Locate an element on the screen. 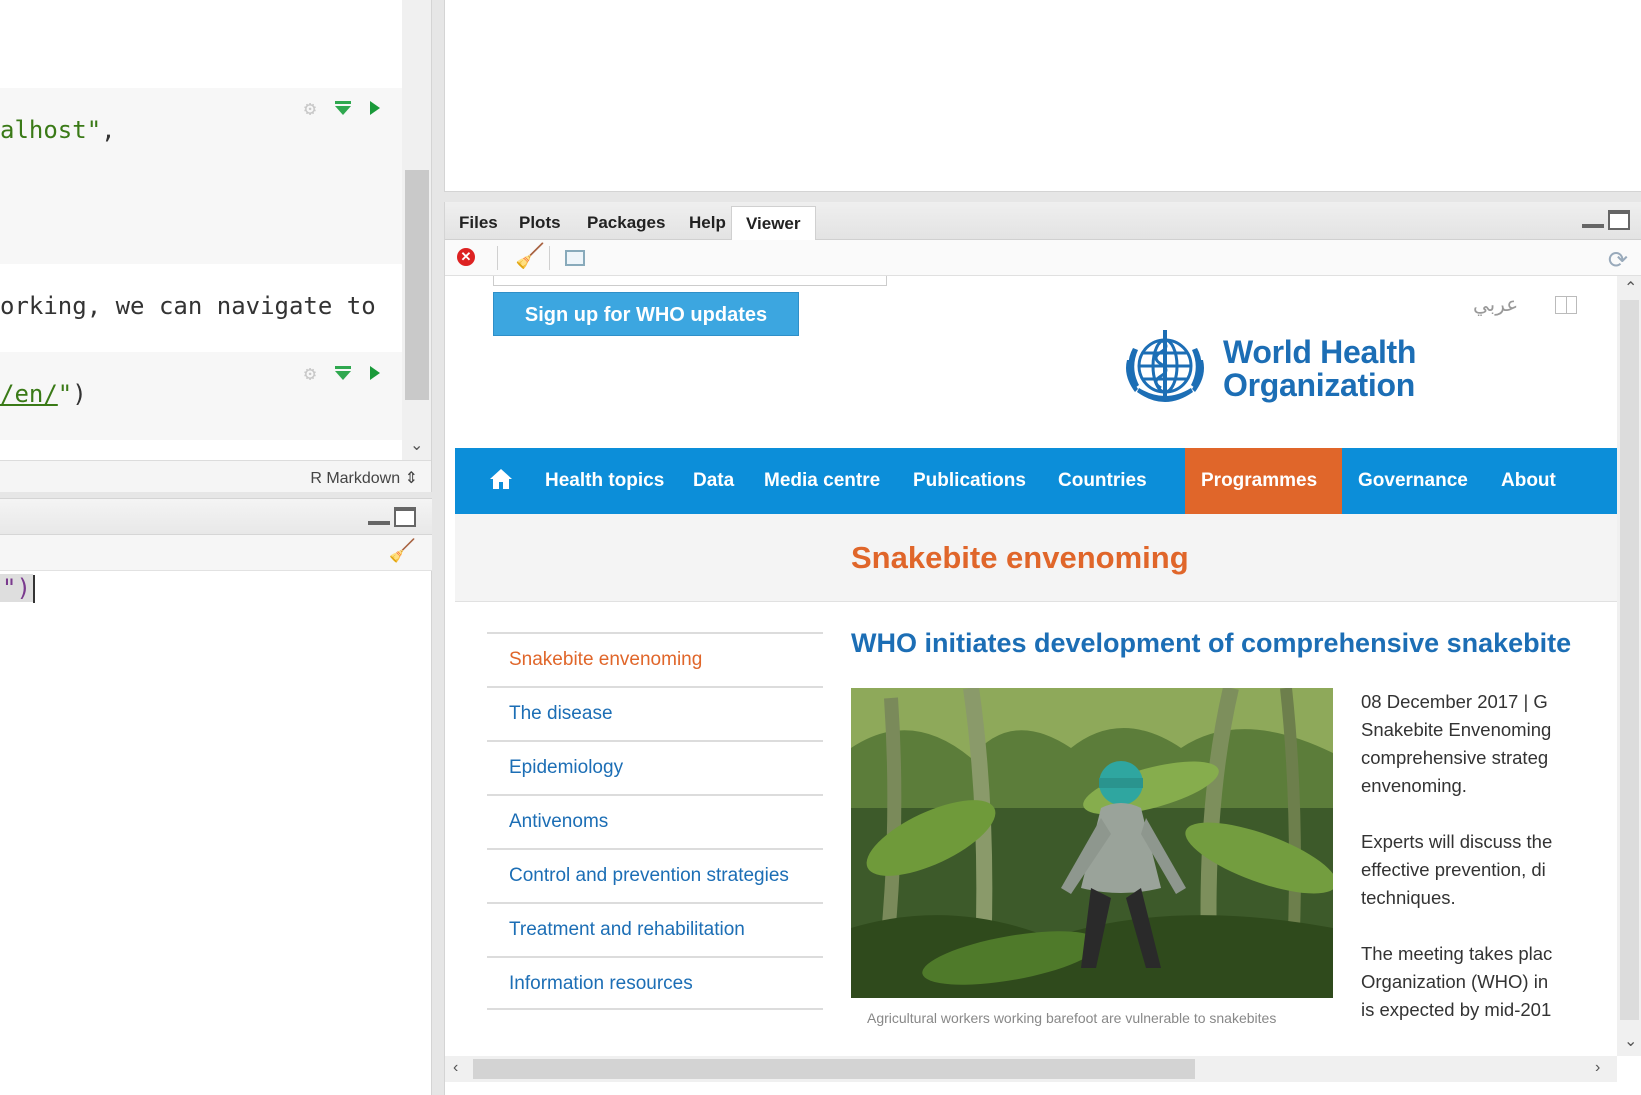 Image resolution: width=1641 pixels, height=1095 pixels. console-toolbar: 🧹 is located at coordinates (216, 553).